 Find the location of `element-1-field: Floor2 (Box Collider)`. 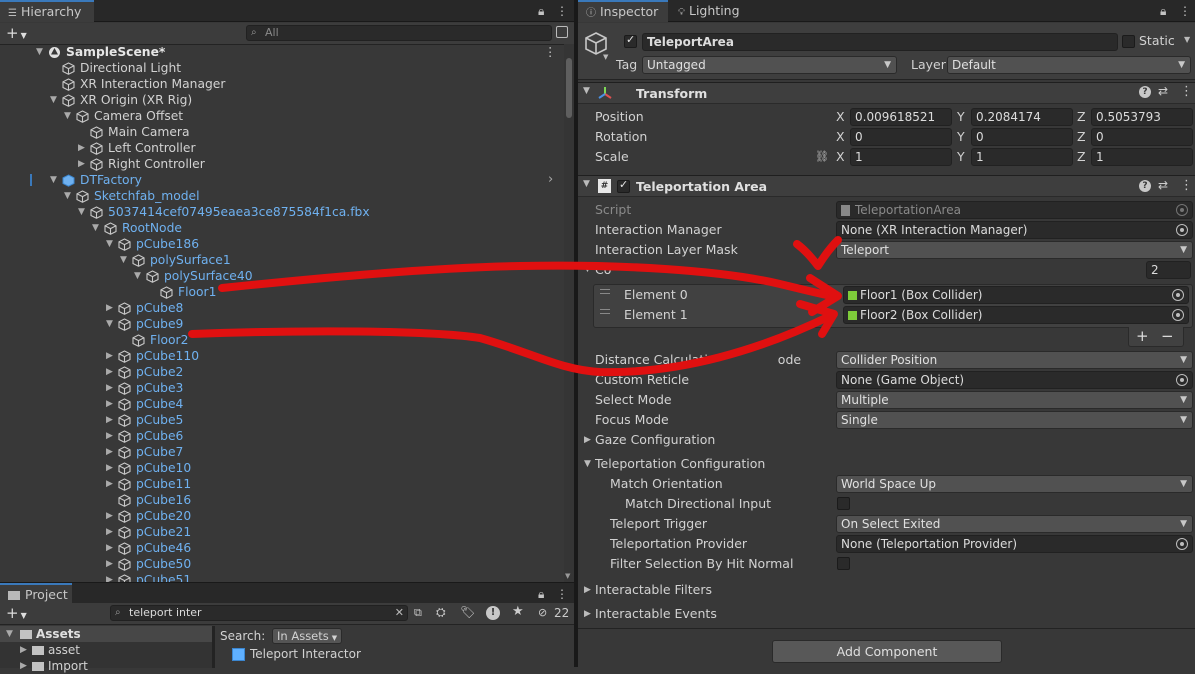

element-1-field: Floor2 (Box Collider) is located at coordinates (1016, 315).